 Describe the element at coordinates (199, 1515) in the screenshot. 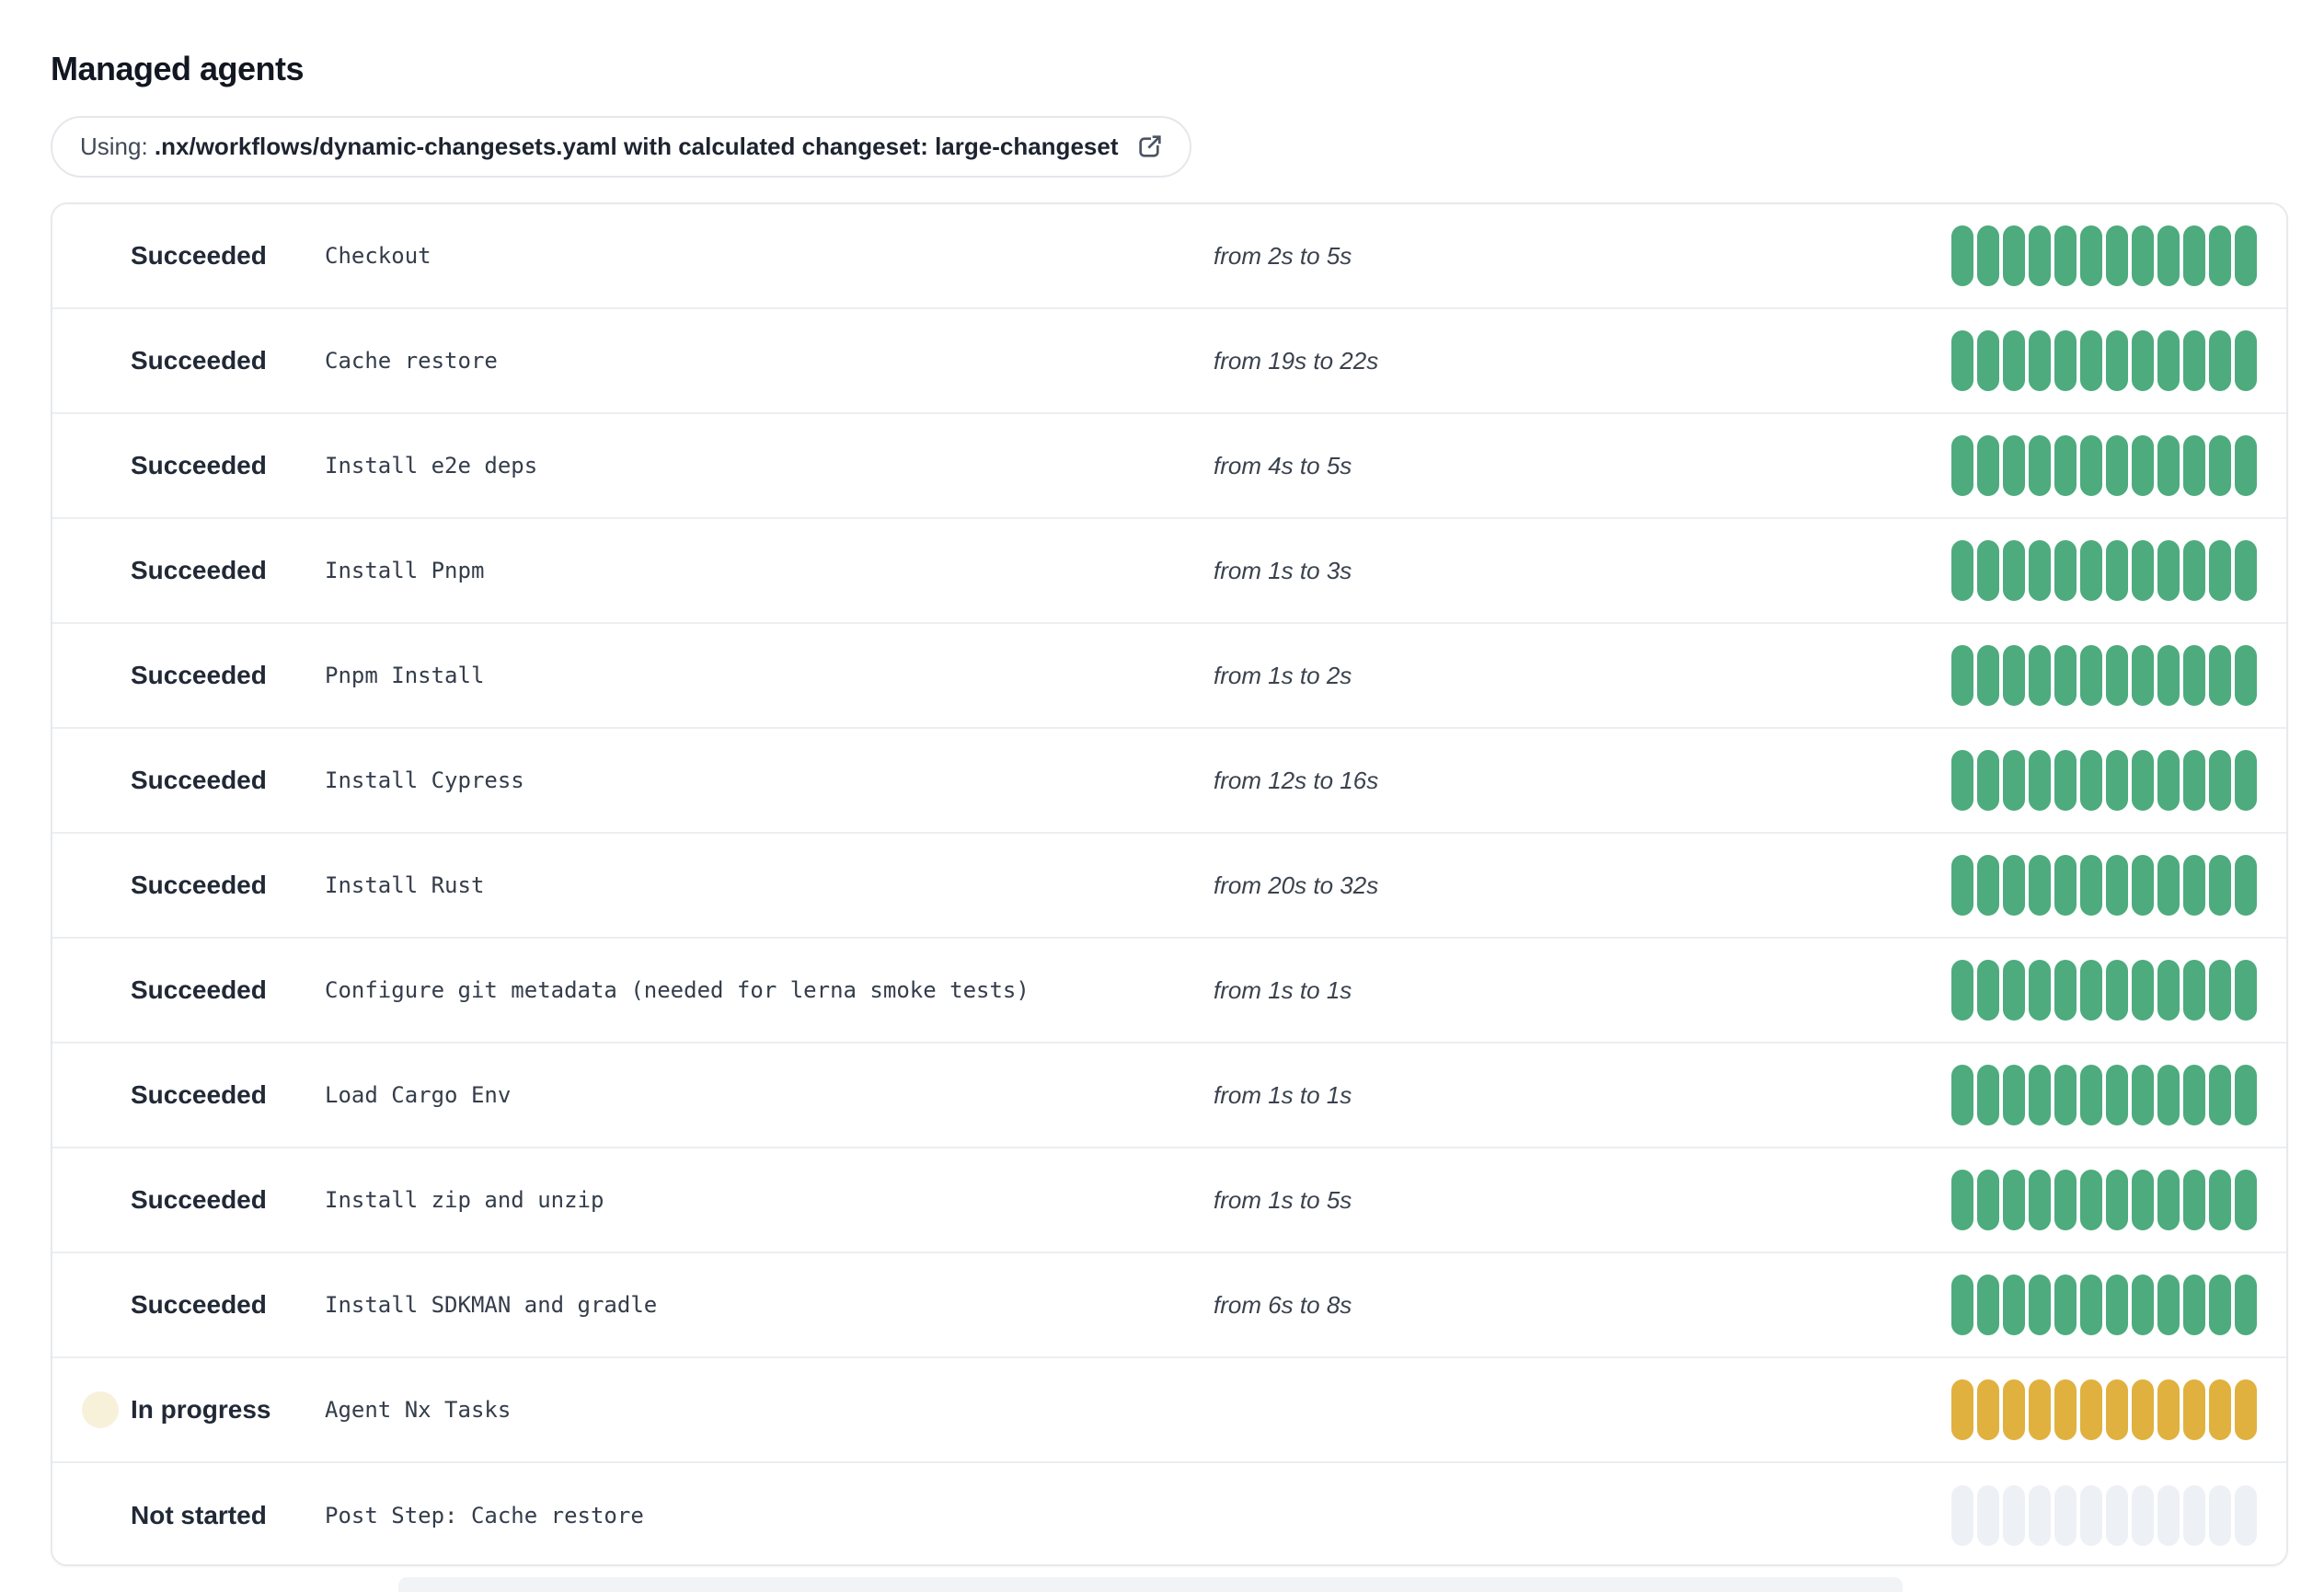

I see `status-label: Not started` at that location.